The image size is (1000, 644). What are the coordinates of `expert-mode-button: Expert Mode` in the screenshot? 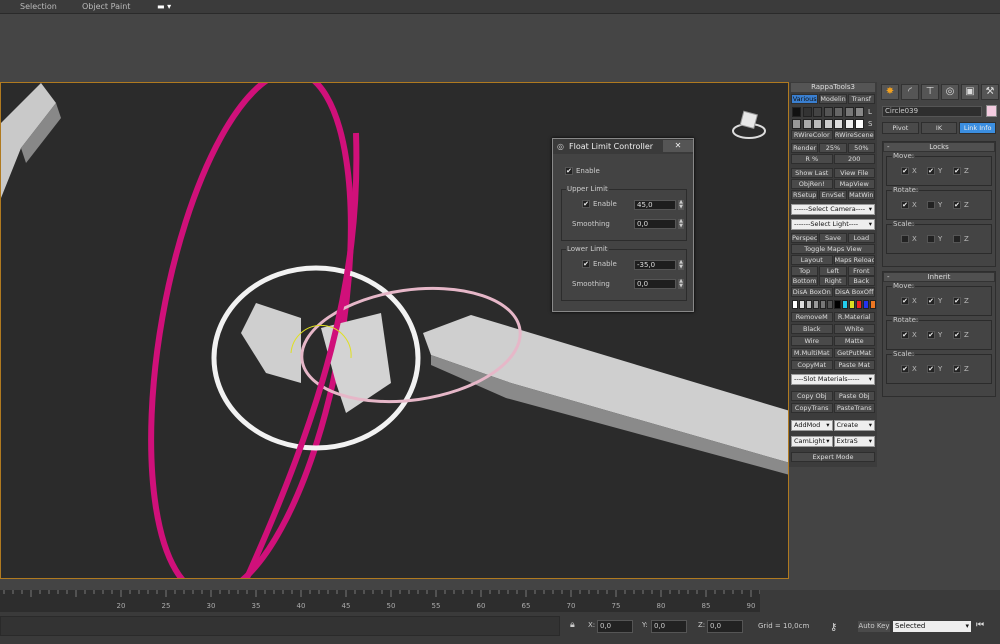 It's located at (833, 457).